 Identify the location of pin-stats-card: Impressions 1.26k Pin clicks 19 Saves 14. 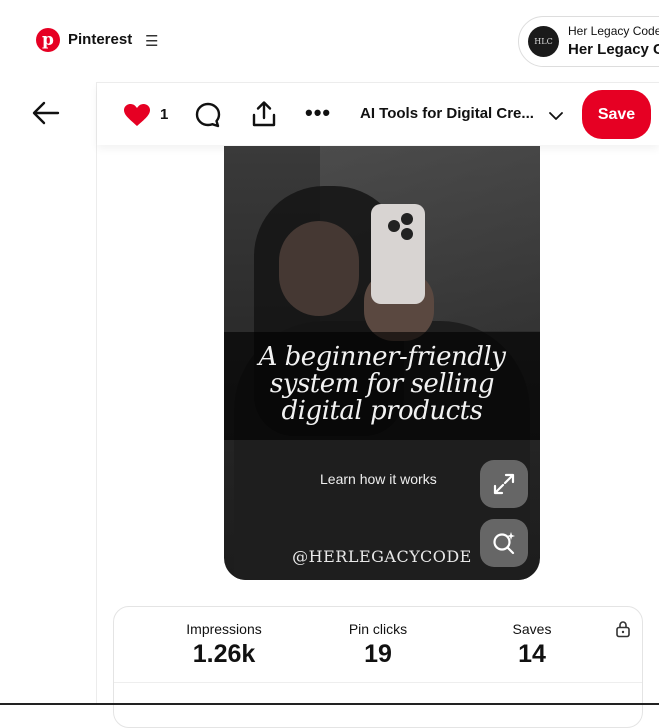
(378, 667).